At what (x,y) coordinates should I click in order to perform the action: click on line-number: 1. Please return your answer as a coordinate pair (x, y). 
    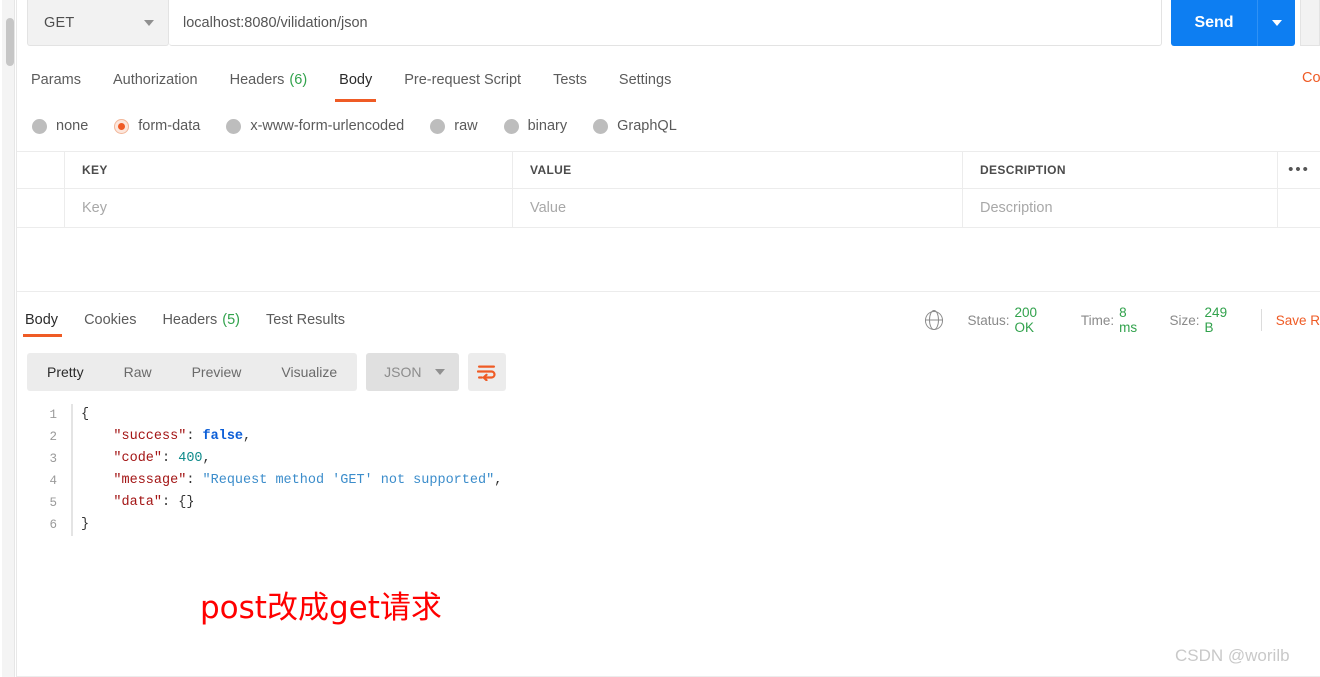
    Looking at the image, I should click on (53, 415).